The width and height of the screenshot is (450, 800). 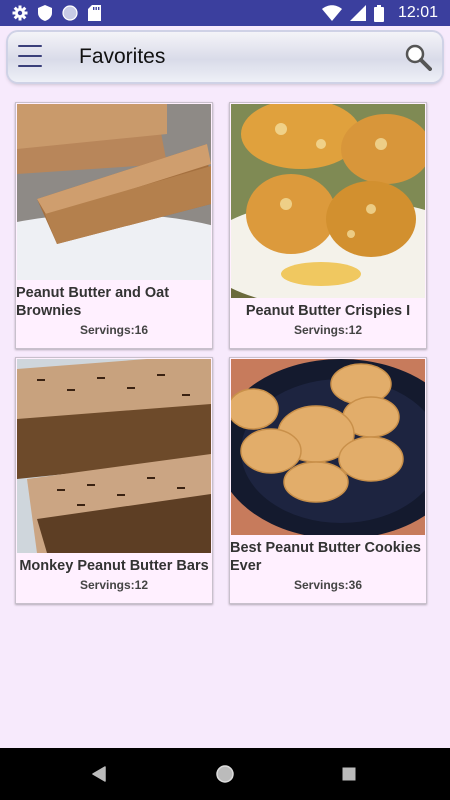 I want to click on recipe-name: Peanut Butter Crispies I, so click(x=328, y=311).